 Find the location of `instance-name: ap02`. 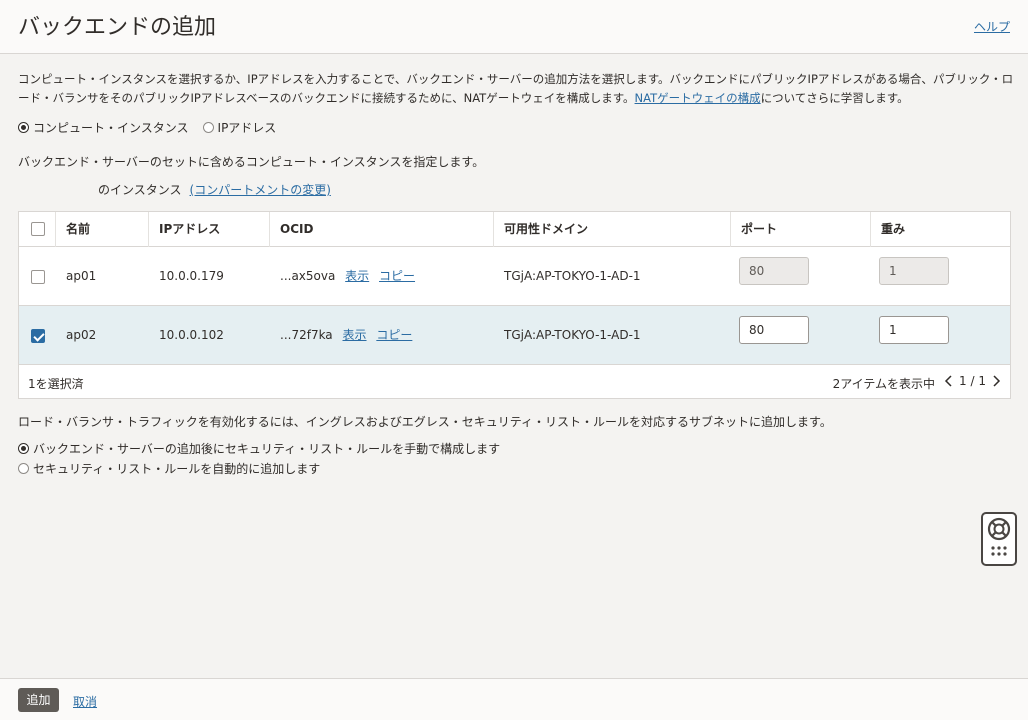

instance-name: ap02 is located at coordinates (81, 335).